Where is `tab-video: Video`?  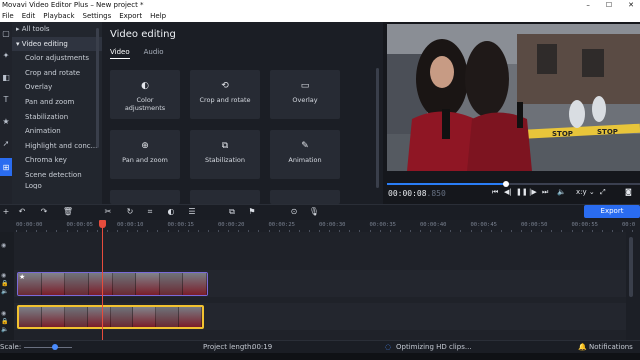 tab-video: Video is located at coordinates (120, 53).